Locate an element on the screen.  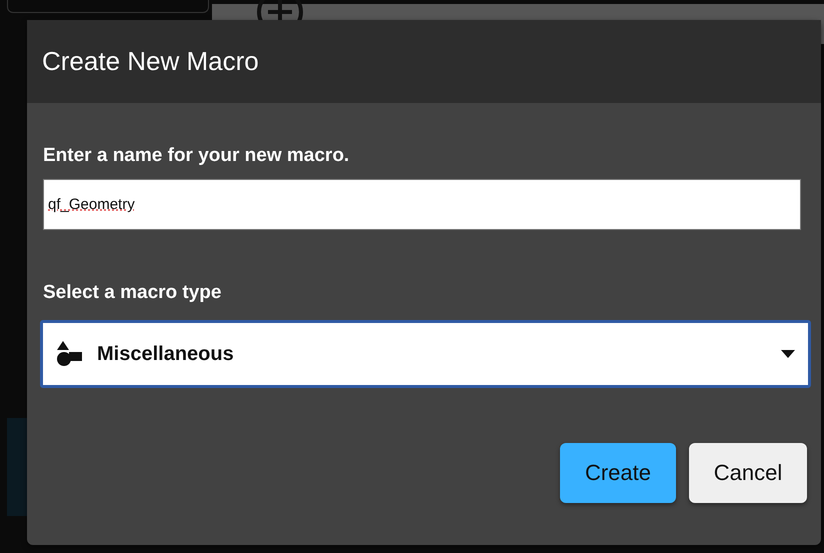
dialog-title: Create New Macro is located at coordinates (150, 61).